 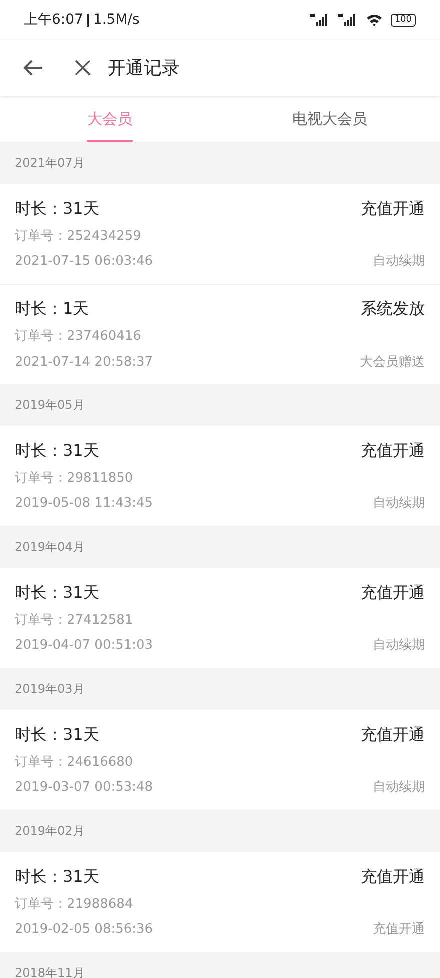 I want to click on order-number: 订单号：29811850, so click(x=74, y=479).